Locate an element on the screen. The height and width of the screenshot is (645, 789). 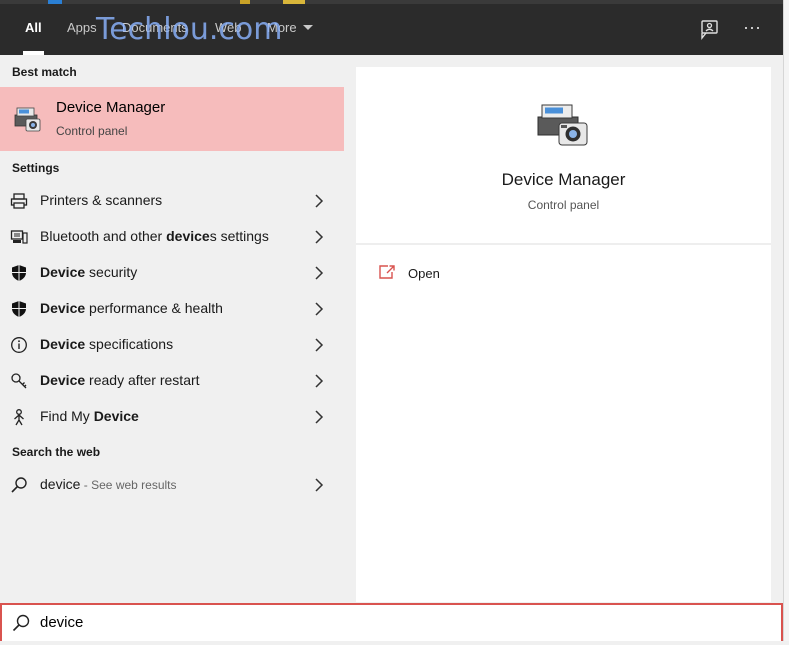
chevron-down-icon is located at coordinates (307, 28).